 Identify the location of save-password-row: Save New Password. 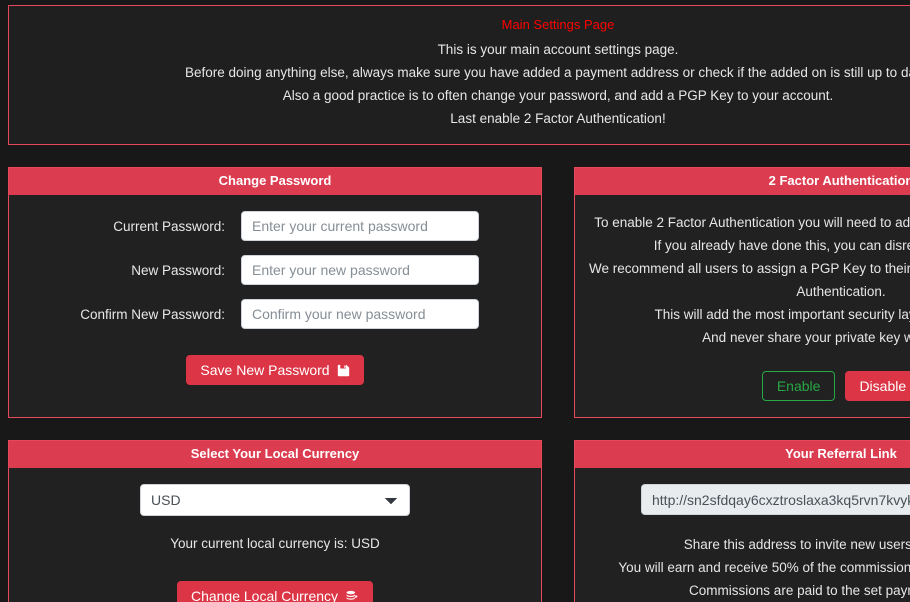
(275, 370).